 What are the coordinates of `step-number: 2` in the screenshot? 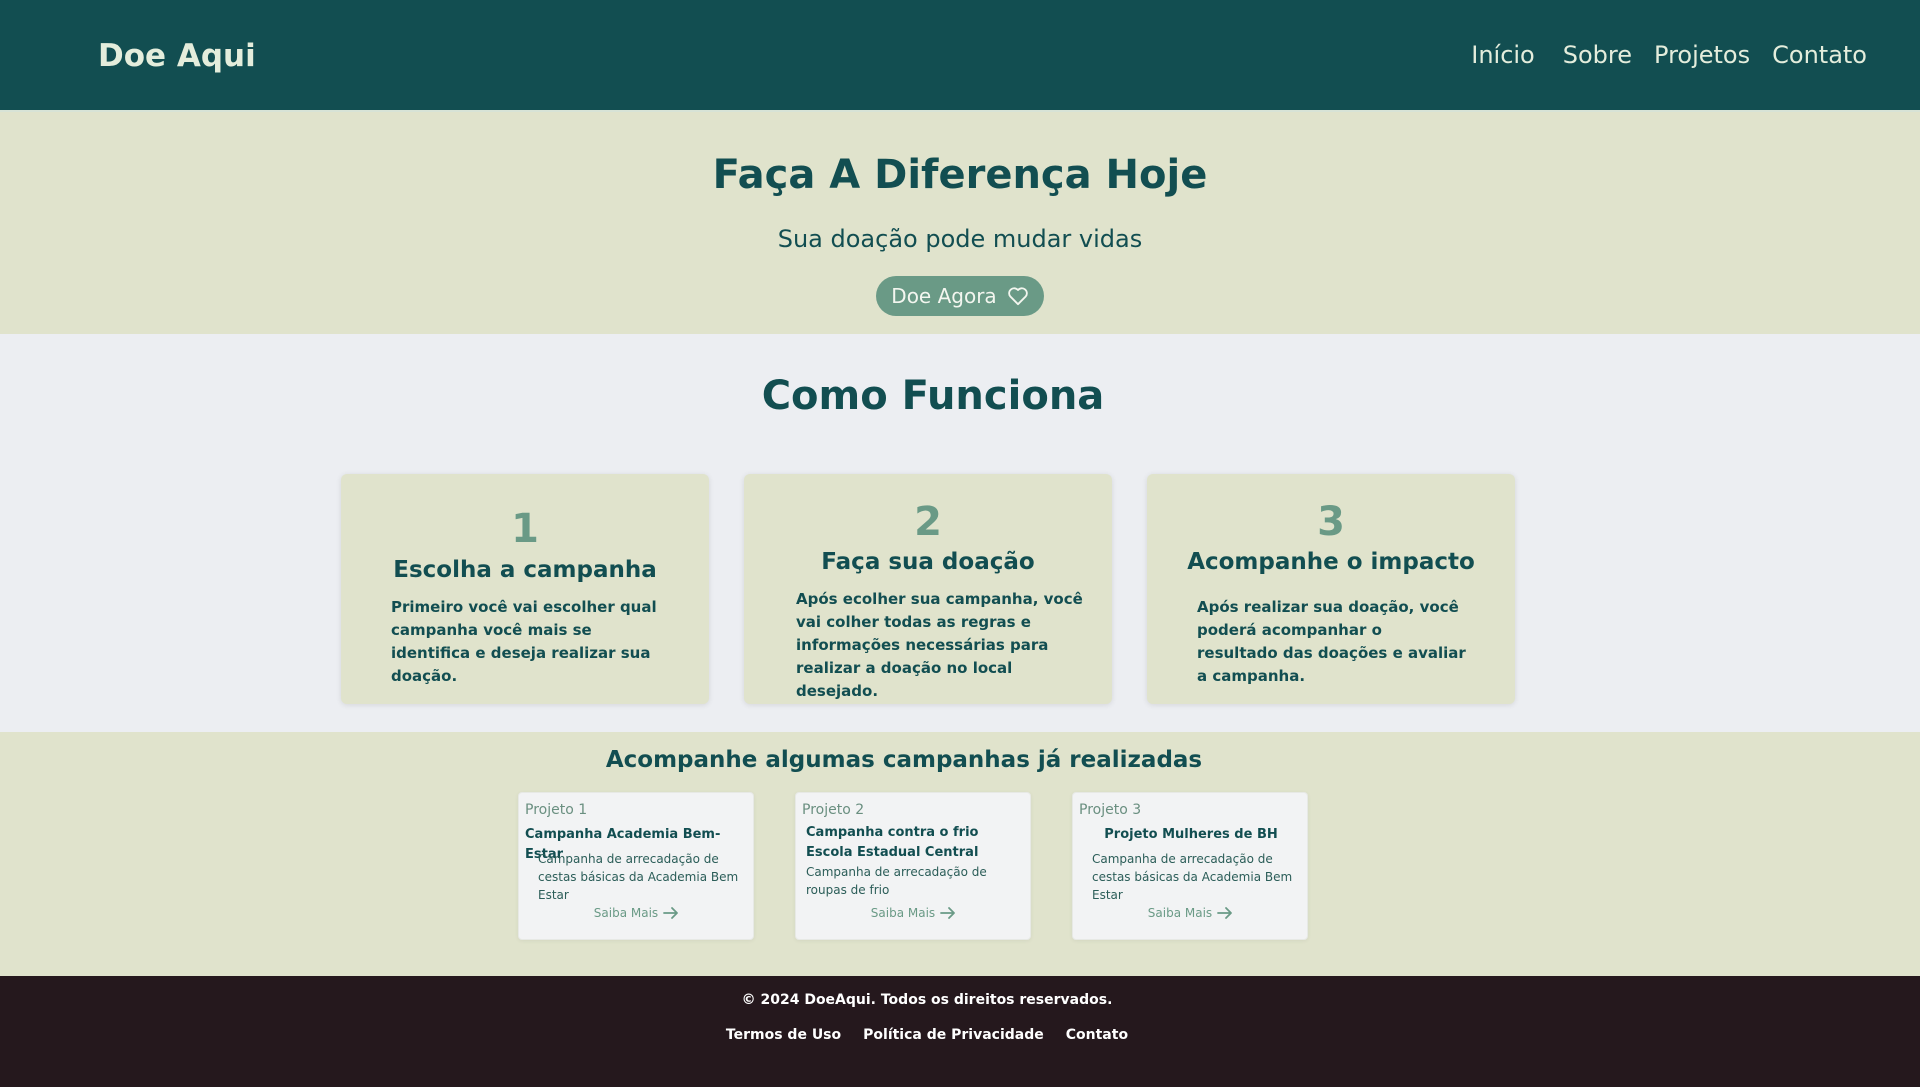 It's located at (928, 522).